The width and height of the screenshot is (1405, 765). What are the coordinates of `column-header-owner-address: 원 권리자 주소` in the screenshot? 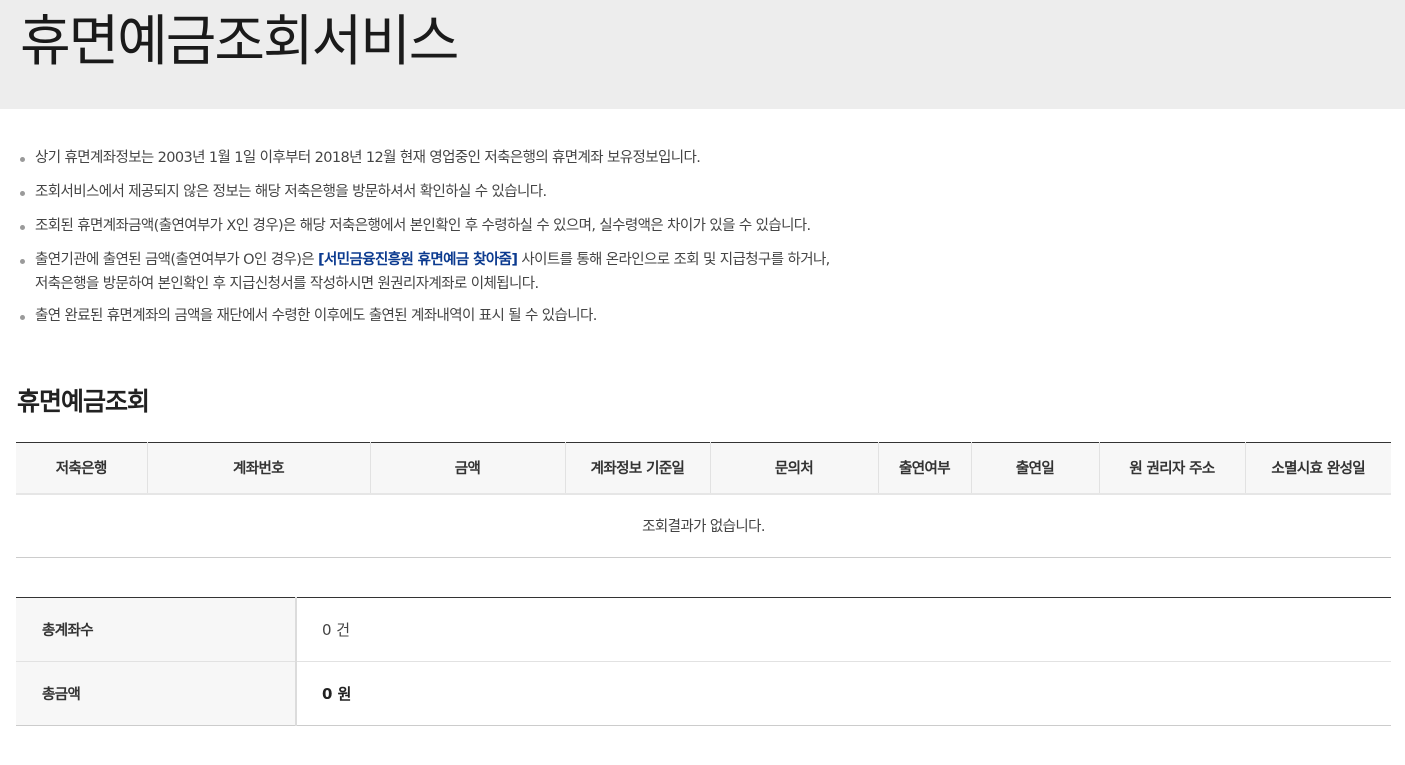 It's located at (1171, 468).